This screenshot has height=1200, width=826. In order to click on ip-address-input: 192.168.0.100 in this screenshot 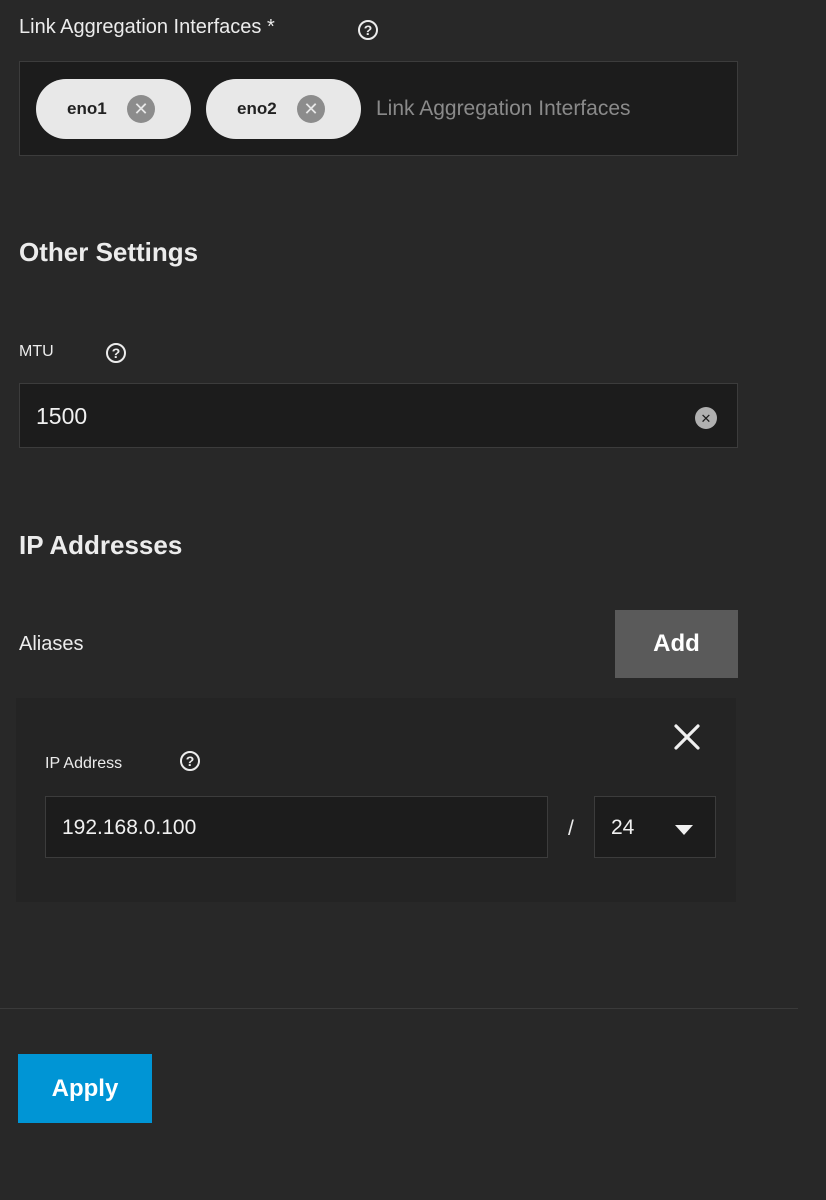, I will do `click(296, 827)`.